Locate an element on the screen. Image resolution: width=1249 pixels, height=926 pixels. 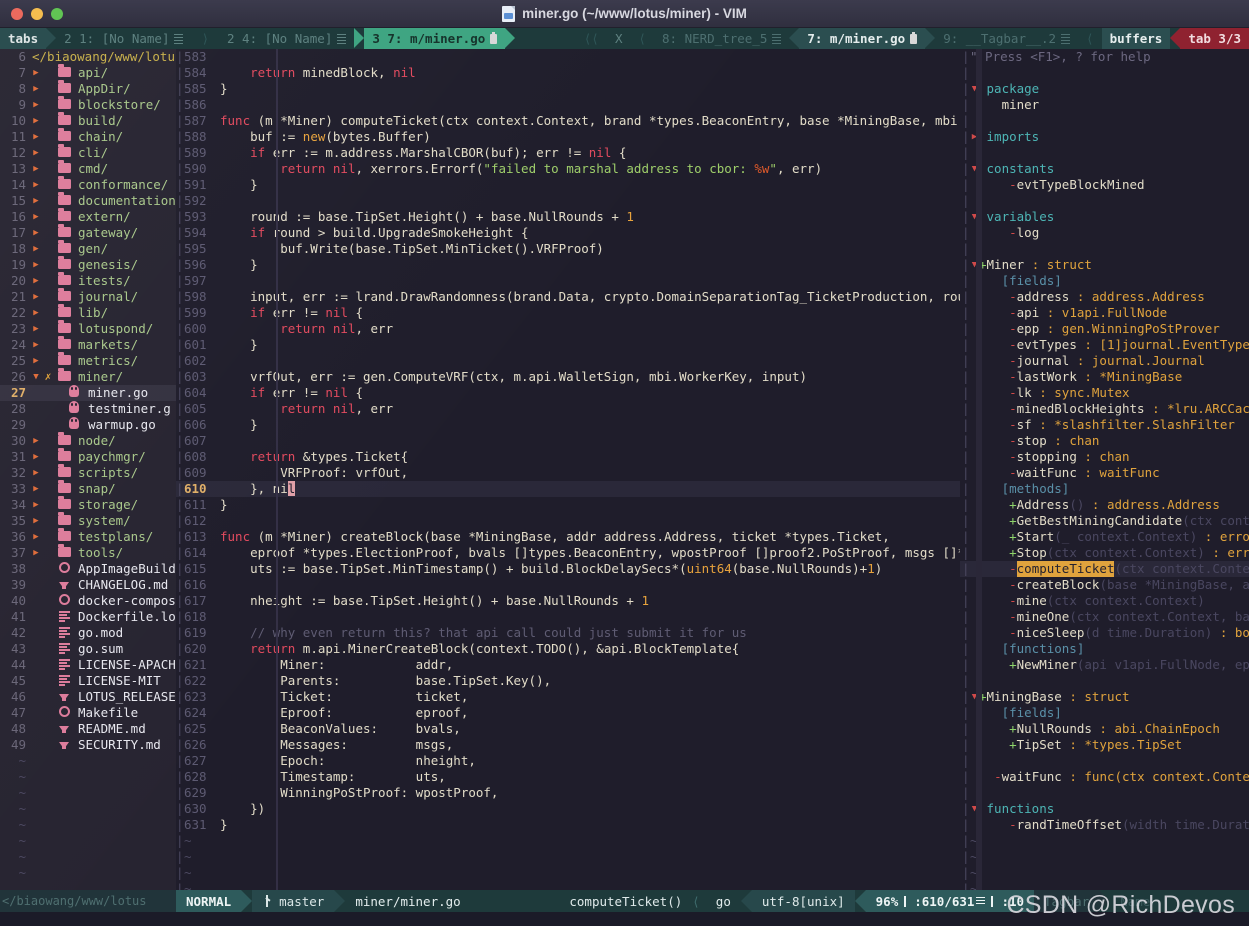
nerdtree-dir-row: 19 ▶ genesis/ is located at coordinates (88, 264).